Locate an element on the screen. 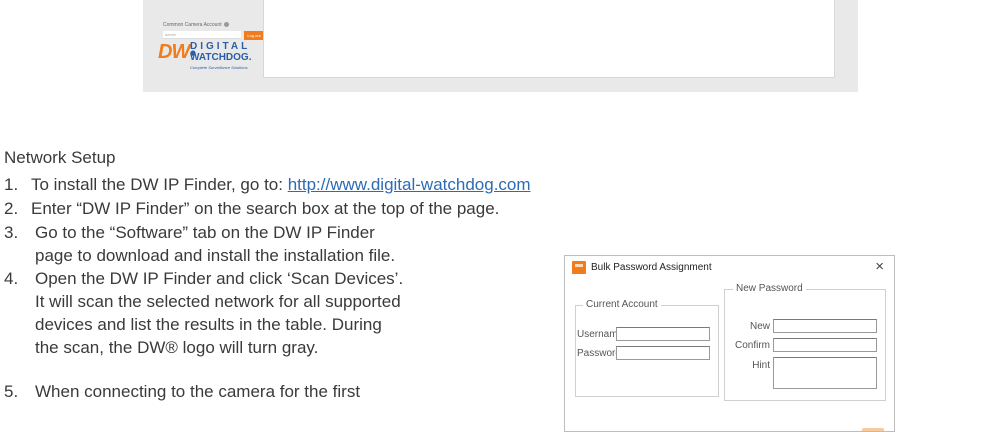  hint-label: Hint is located at coordinates (761, 365).